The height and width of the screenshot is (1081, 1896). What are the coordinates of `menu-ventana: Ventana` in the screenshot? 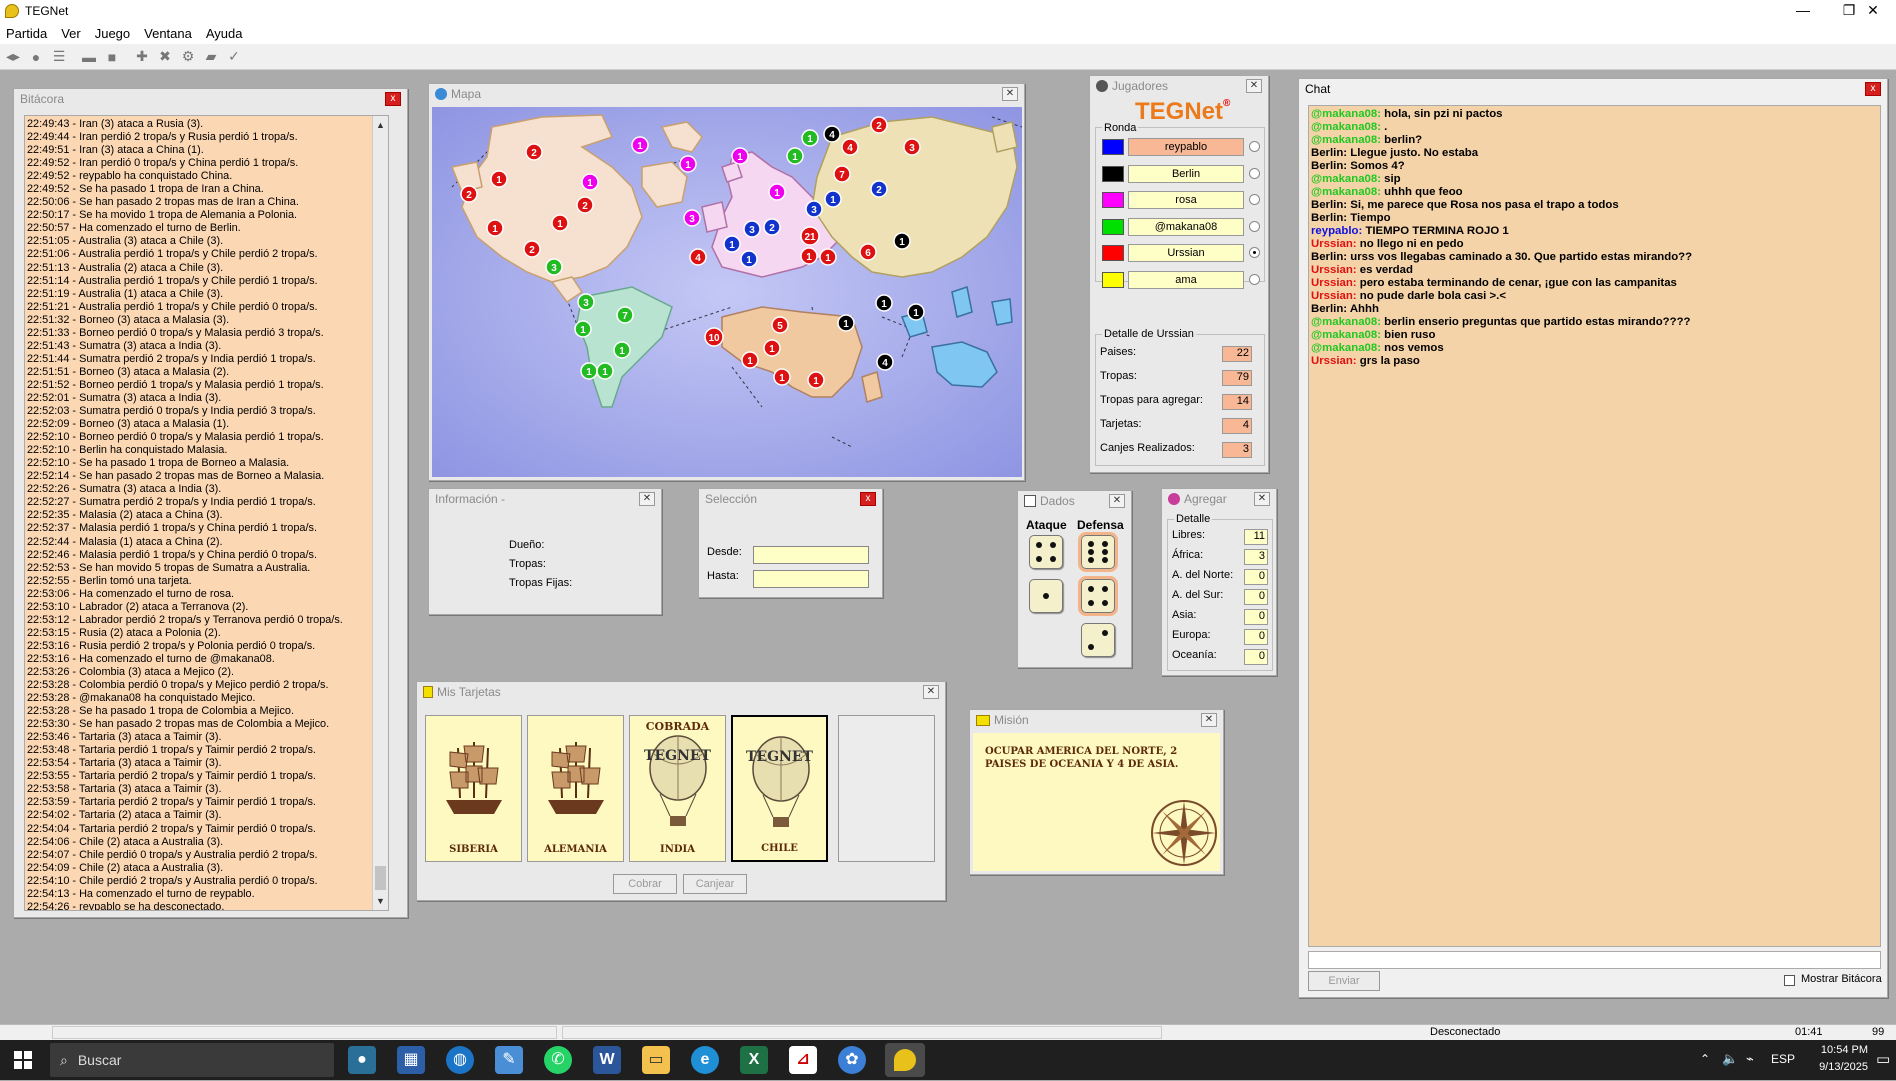 It's located at (168, 33).